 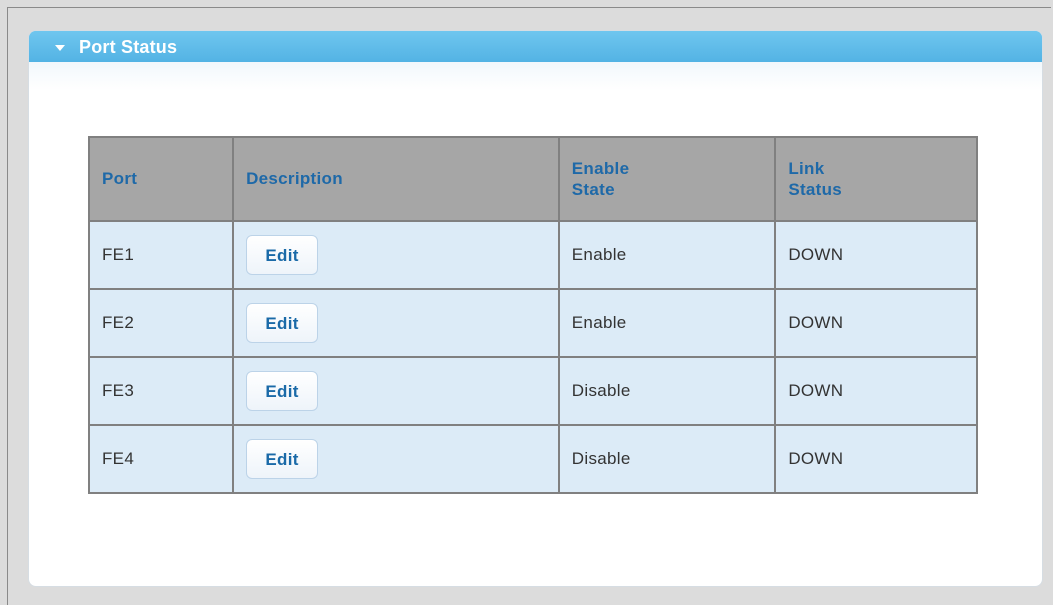 What do you see at coordinates (396, 179) in the screenshot?
I see `column-header-description: Description` at bounding box center [396, 179].